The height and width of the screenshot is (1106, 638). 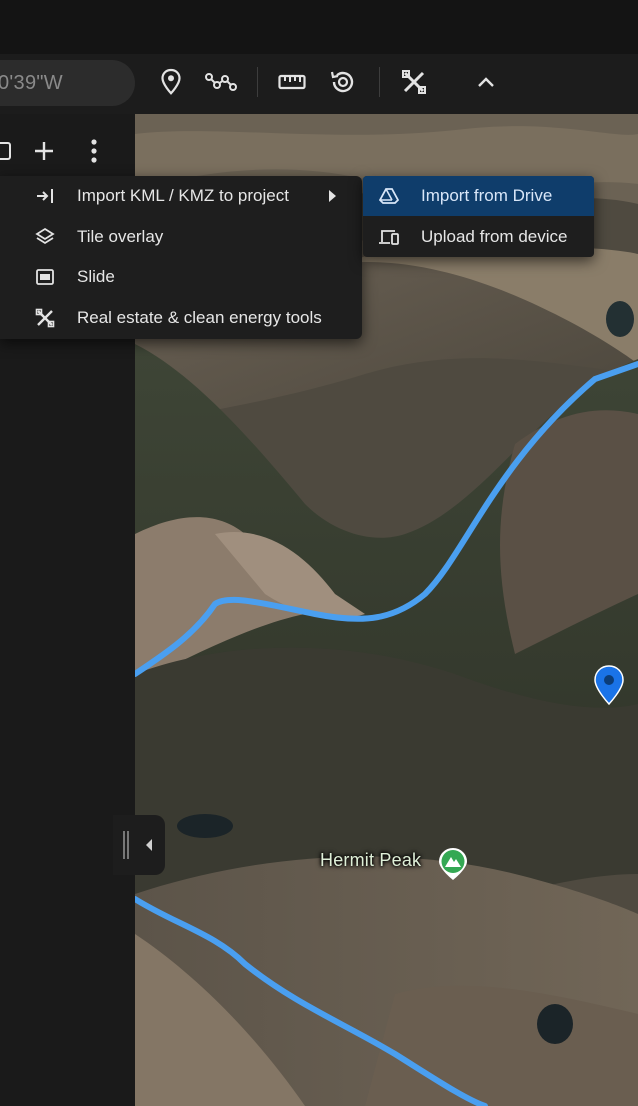 I want to click on chevron-up-icon, so click(x=486, y=82).